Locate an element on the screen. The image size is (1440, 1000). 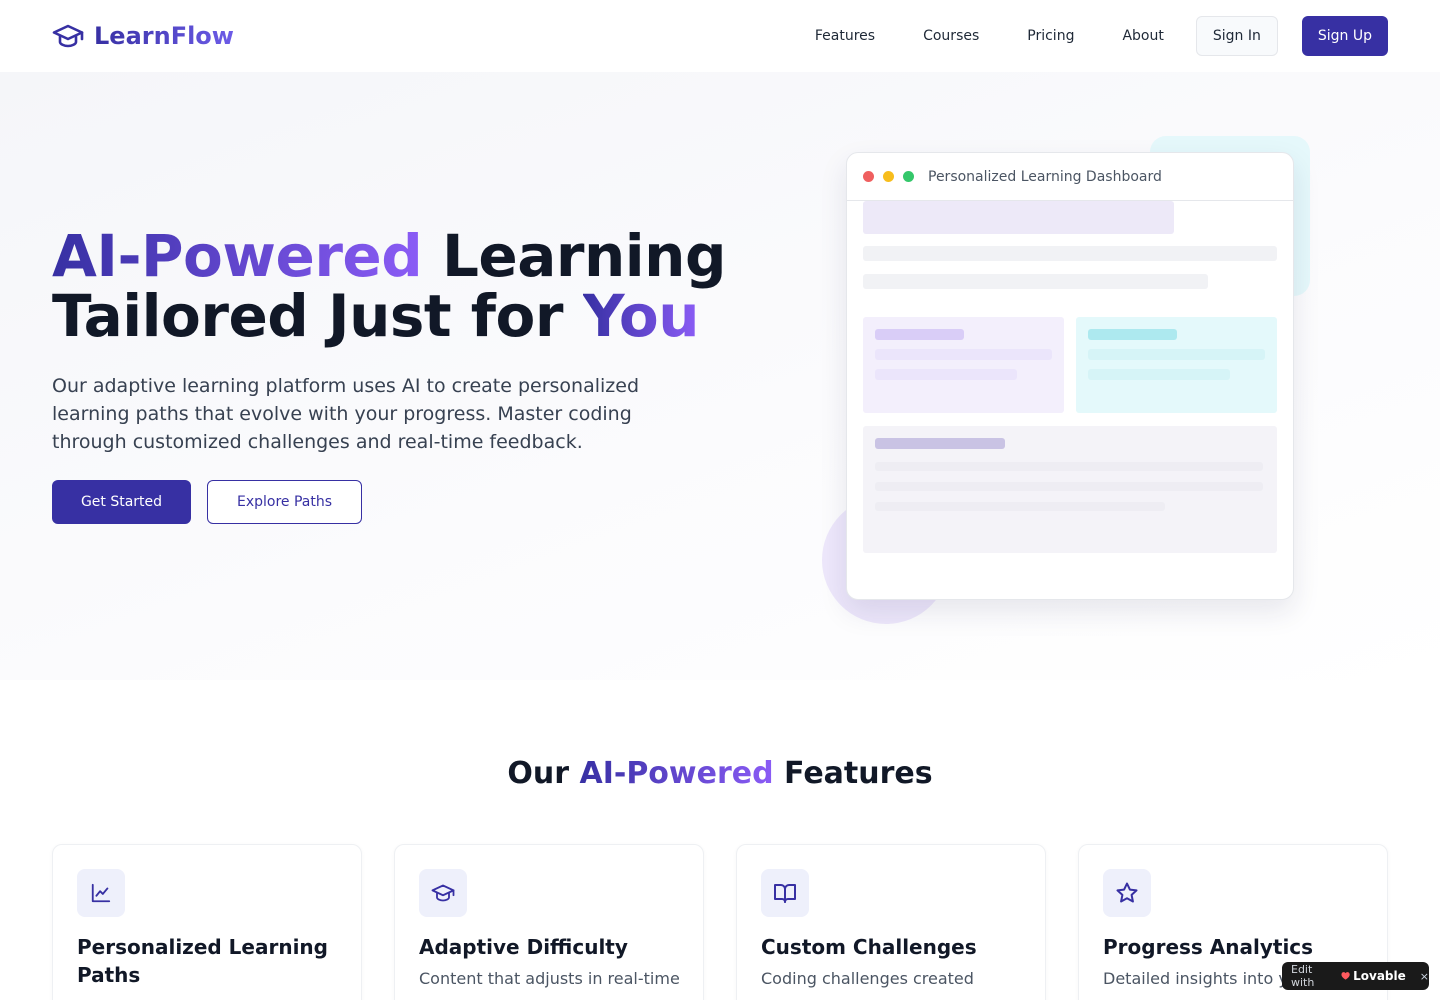
brand-logo: LearnFlow is located at coordinates (143, 36).